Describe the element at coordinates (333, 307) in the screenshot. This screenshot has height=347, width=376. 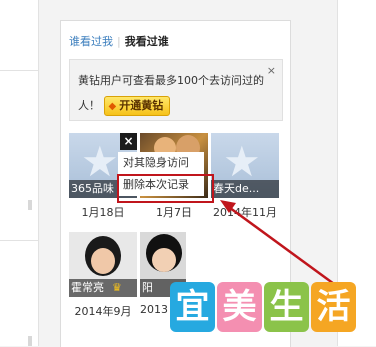
I see `watermark-char: 活` at that location.